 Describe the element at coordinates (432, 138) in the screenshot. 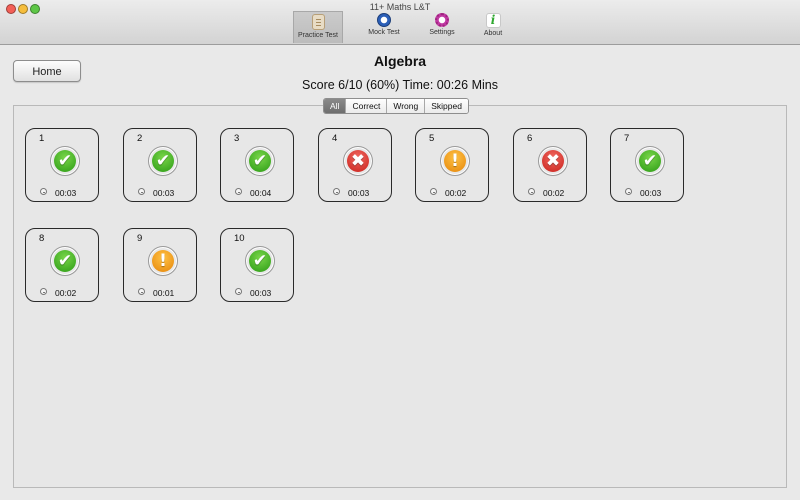

I see `question-number: 5` at that location.